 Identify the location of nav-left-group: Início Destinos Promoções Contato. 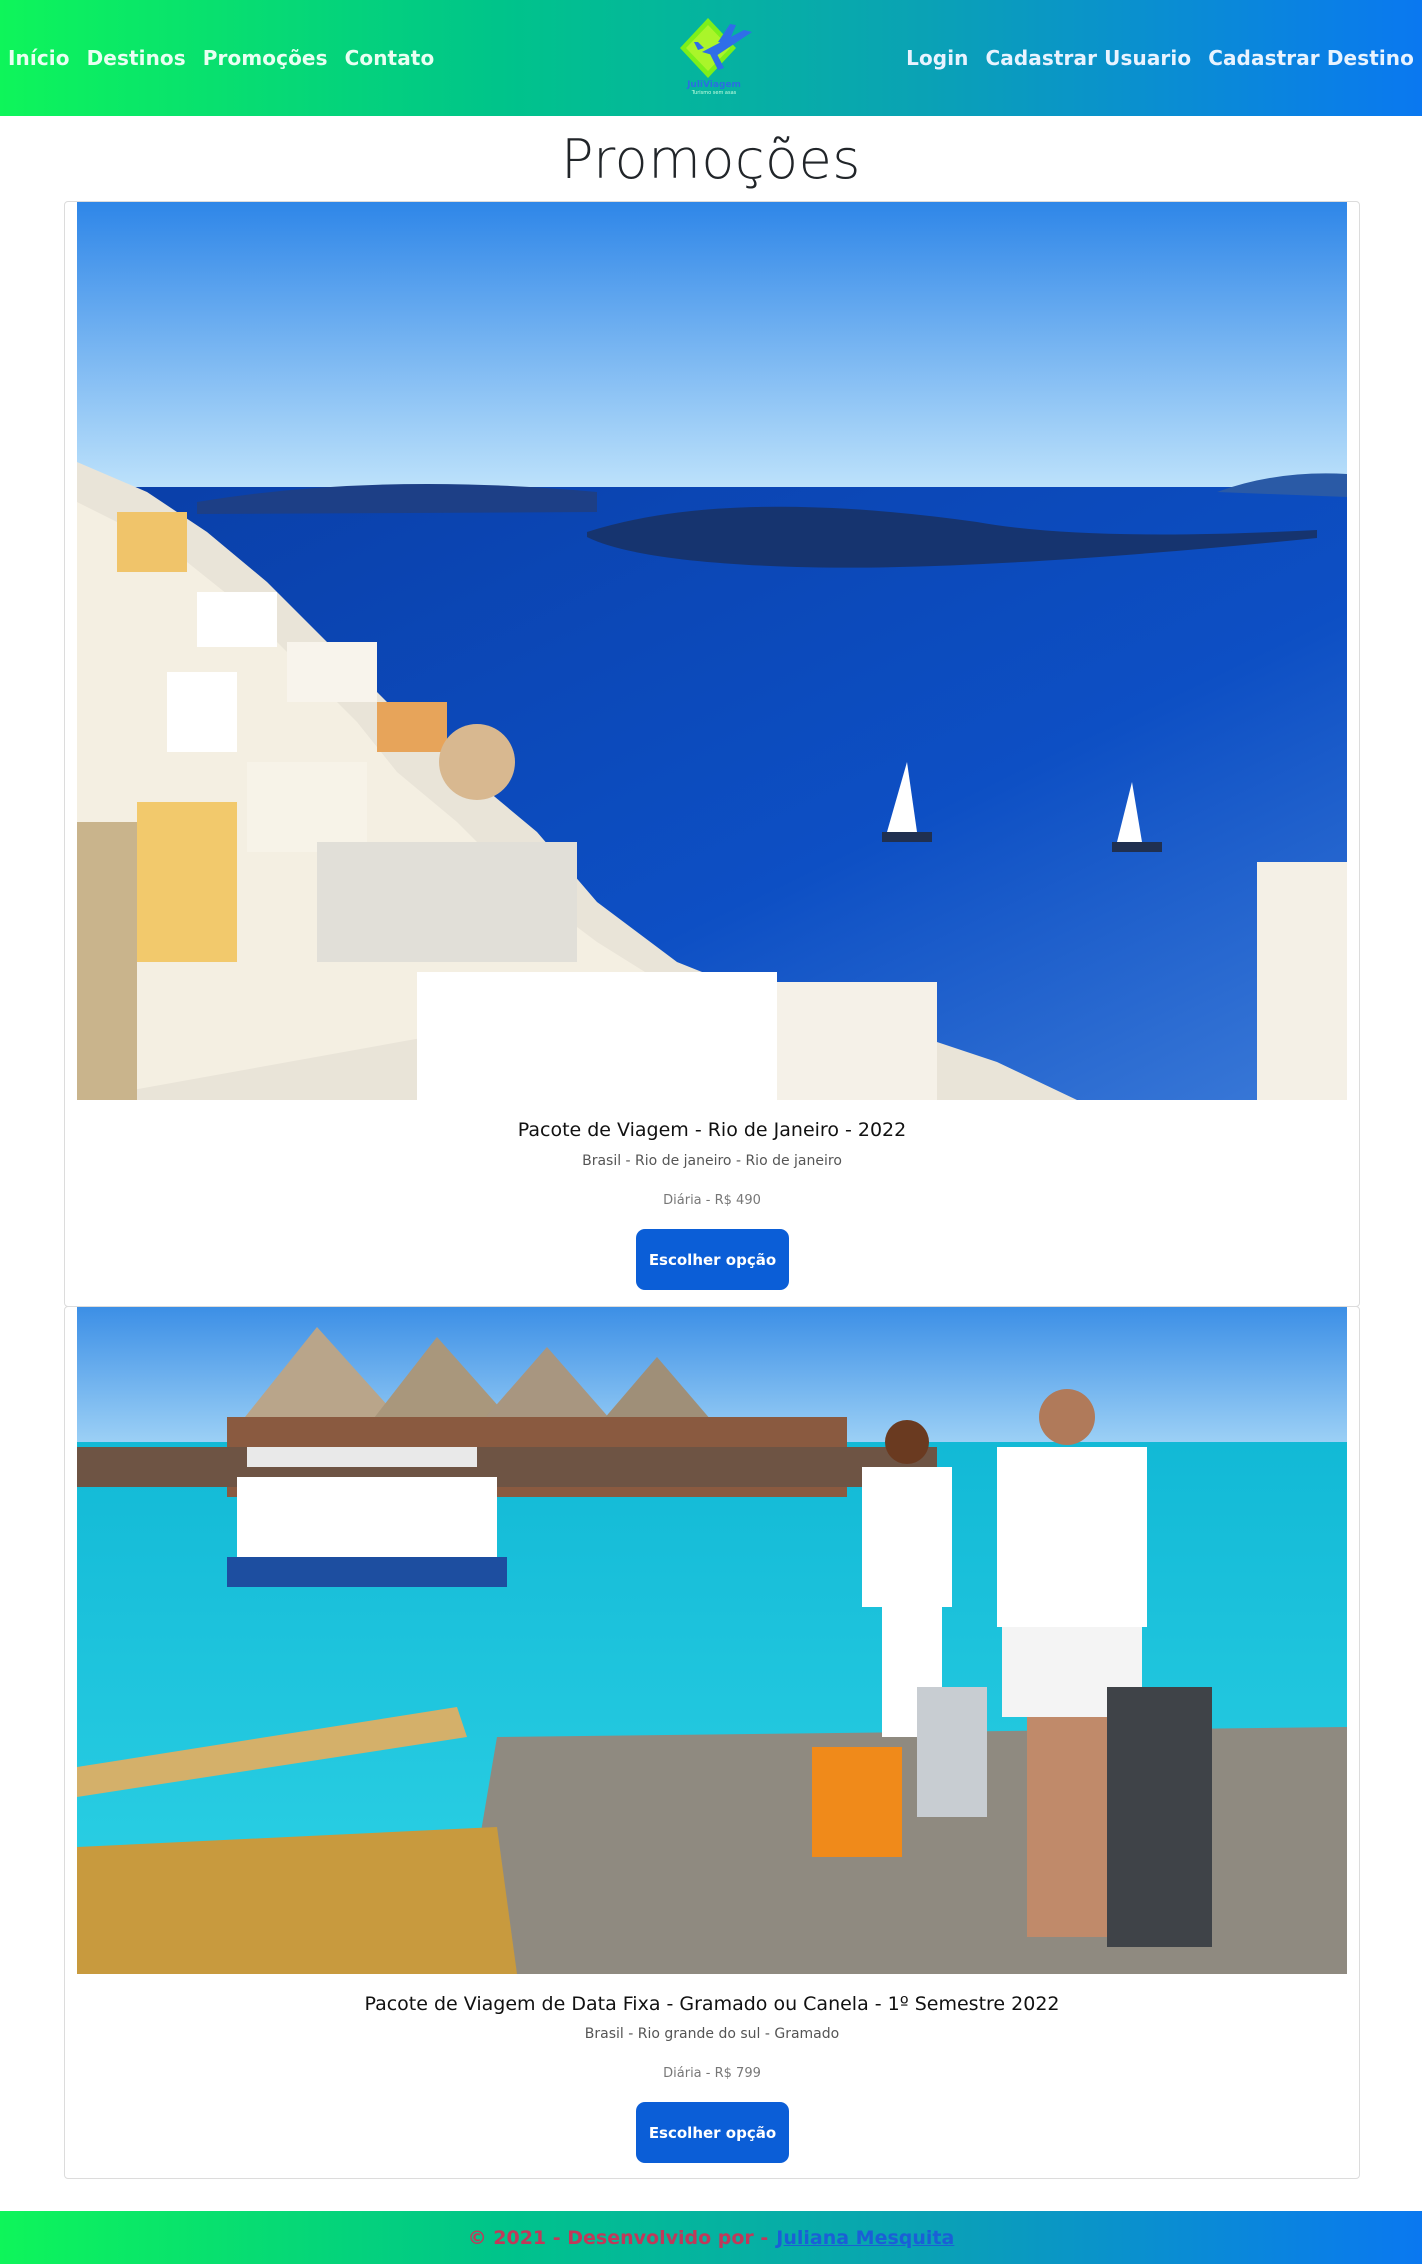
(221, 58).